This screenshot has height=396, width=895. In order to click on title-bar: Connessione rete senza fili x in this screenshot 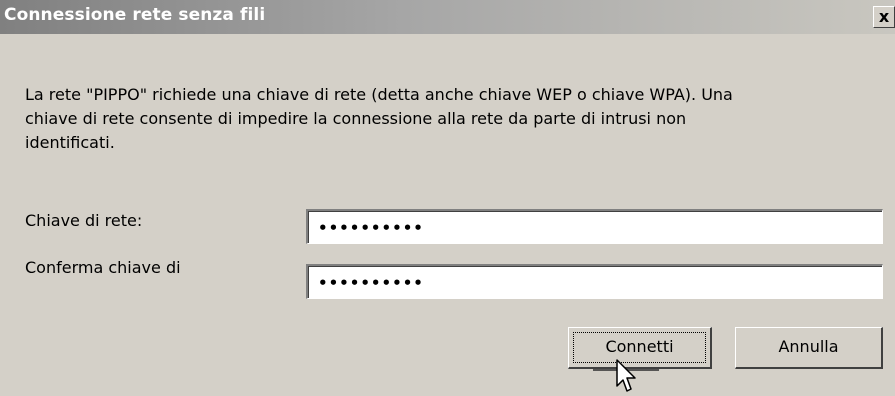, I will do `click(447, 17)`.